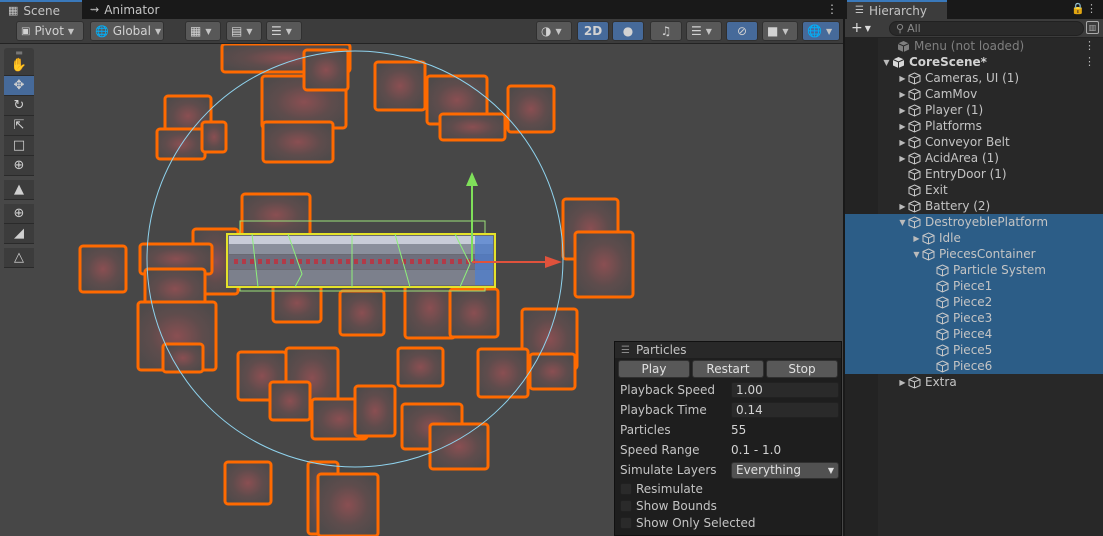 This screenshot has width=1103, height=536. Describe the element at coordinates (974, 78) in the screenshot. I see `hierarchy-item: ▶ Cameras, UI (1)` at that location.